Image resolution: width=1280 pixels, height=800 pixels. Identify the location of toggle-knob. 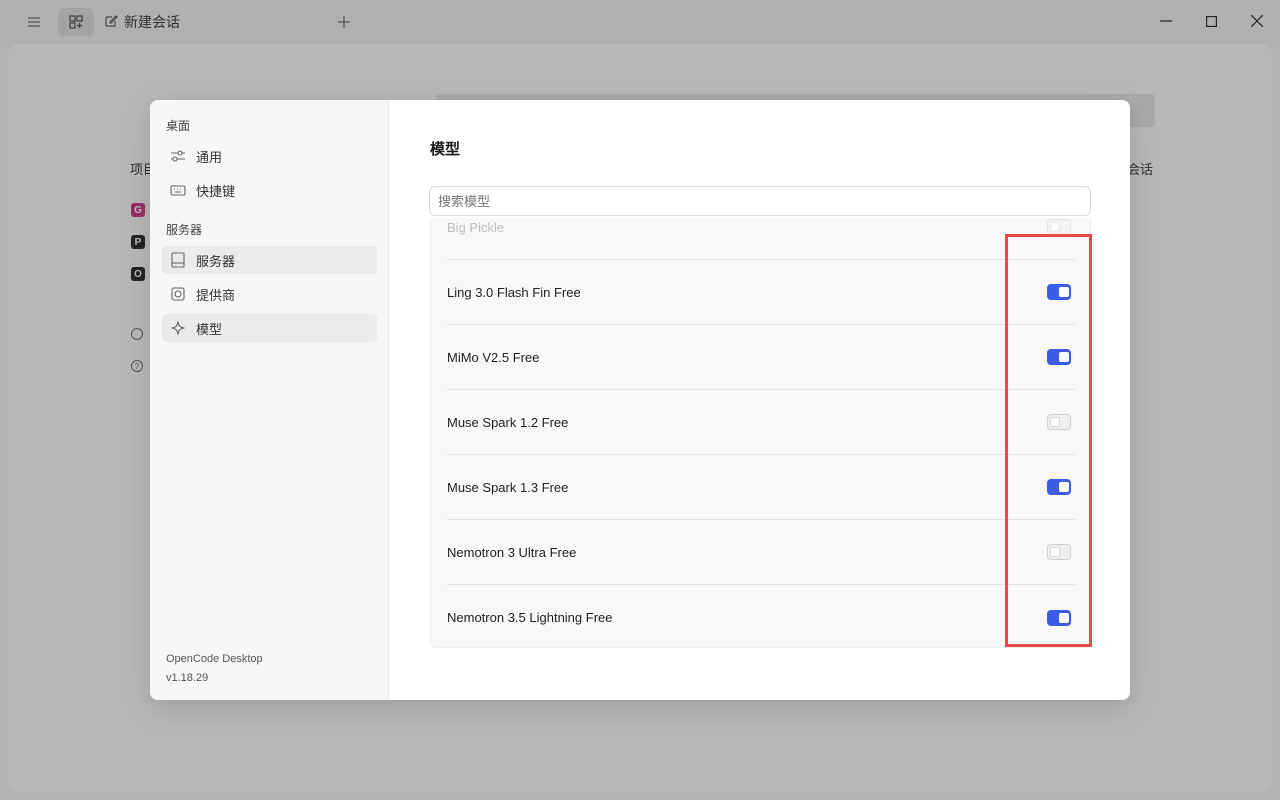
(1055, 227).